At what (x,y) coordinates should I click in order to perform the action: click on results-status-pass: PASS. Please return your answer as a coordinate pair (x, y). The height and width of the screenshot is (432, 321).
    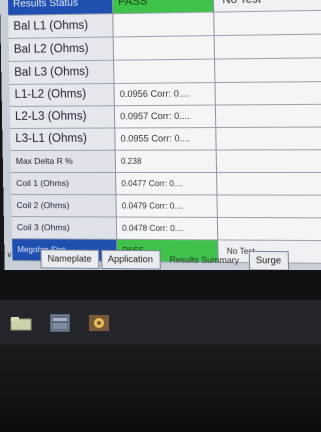
    Looking at the image, I should click on (163, 7).